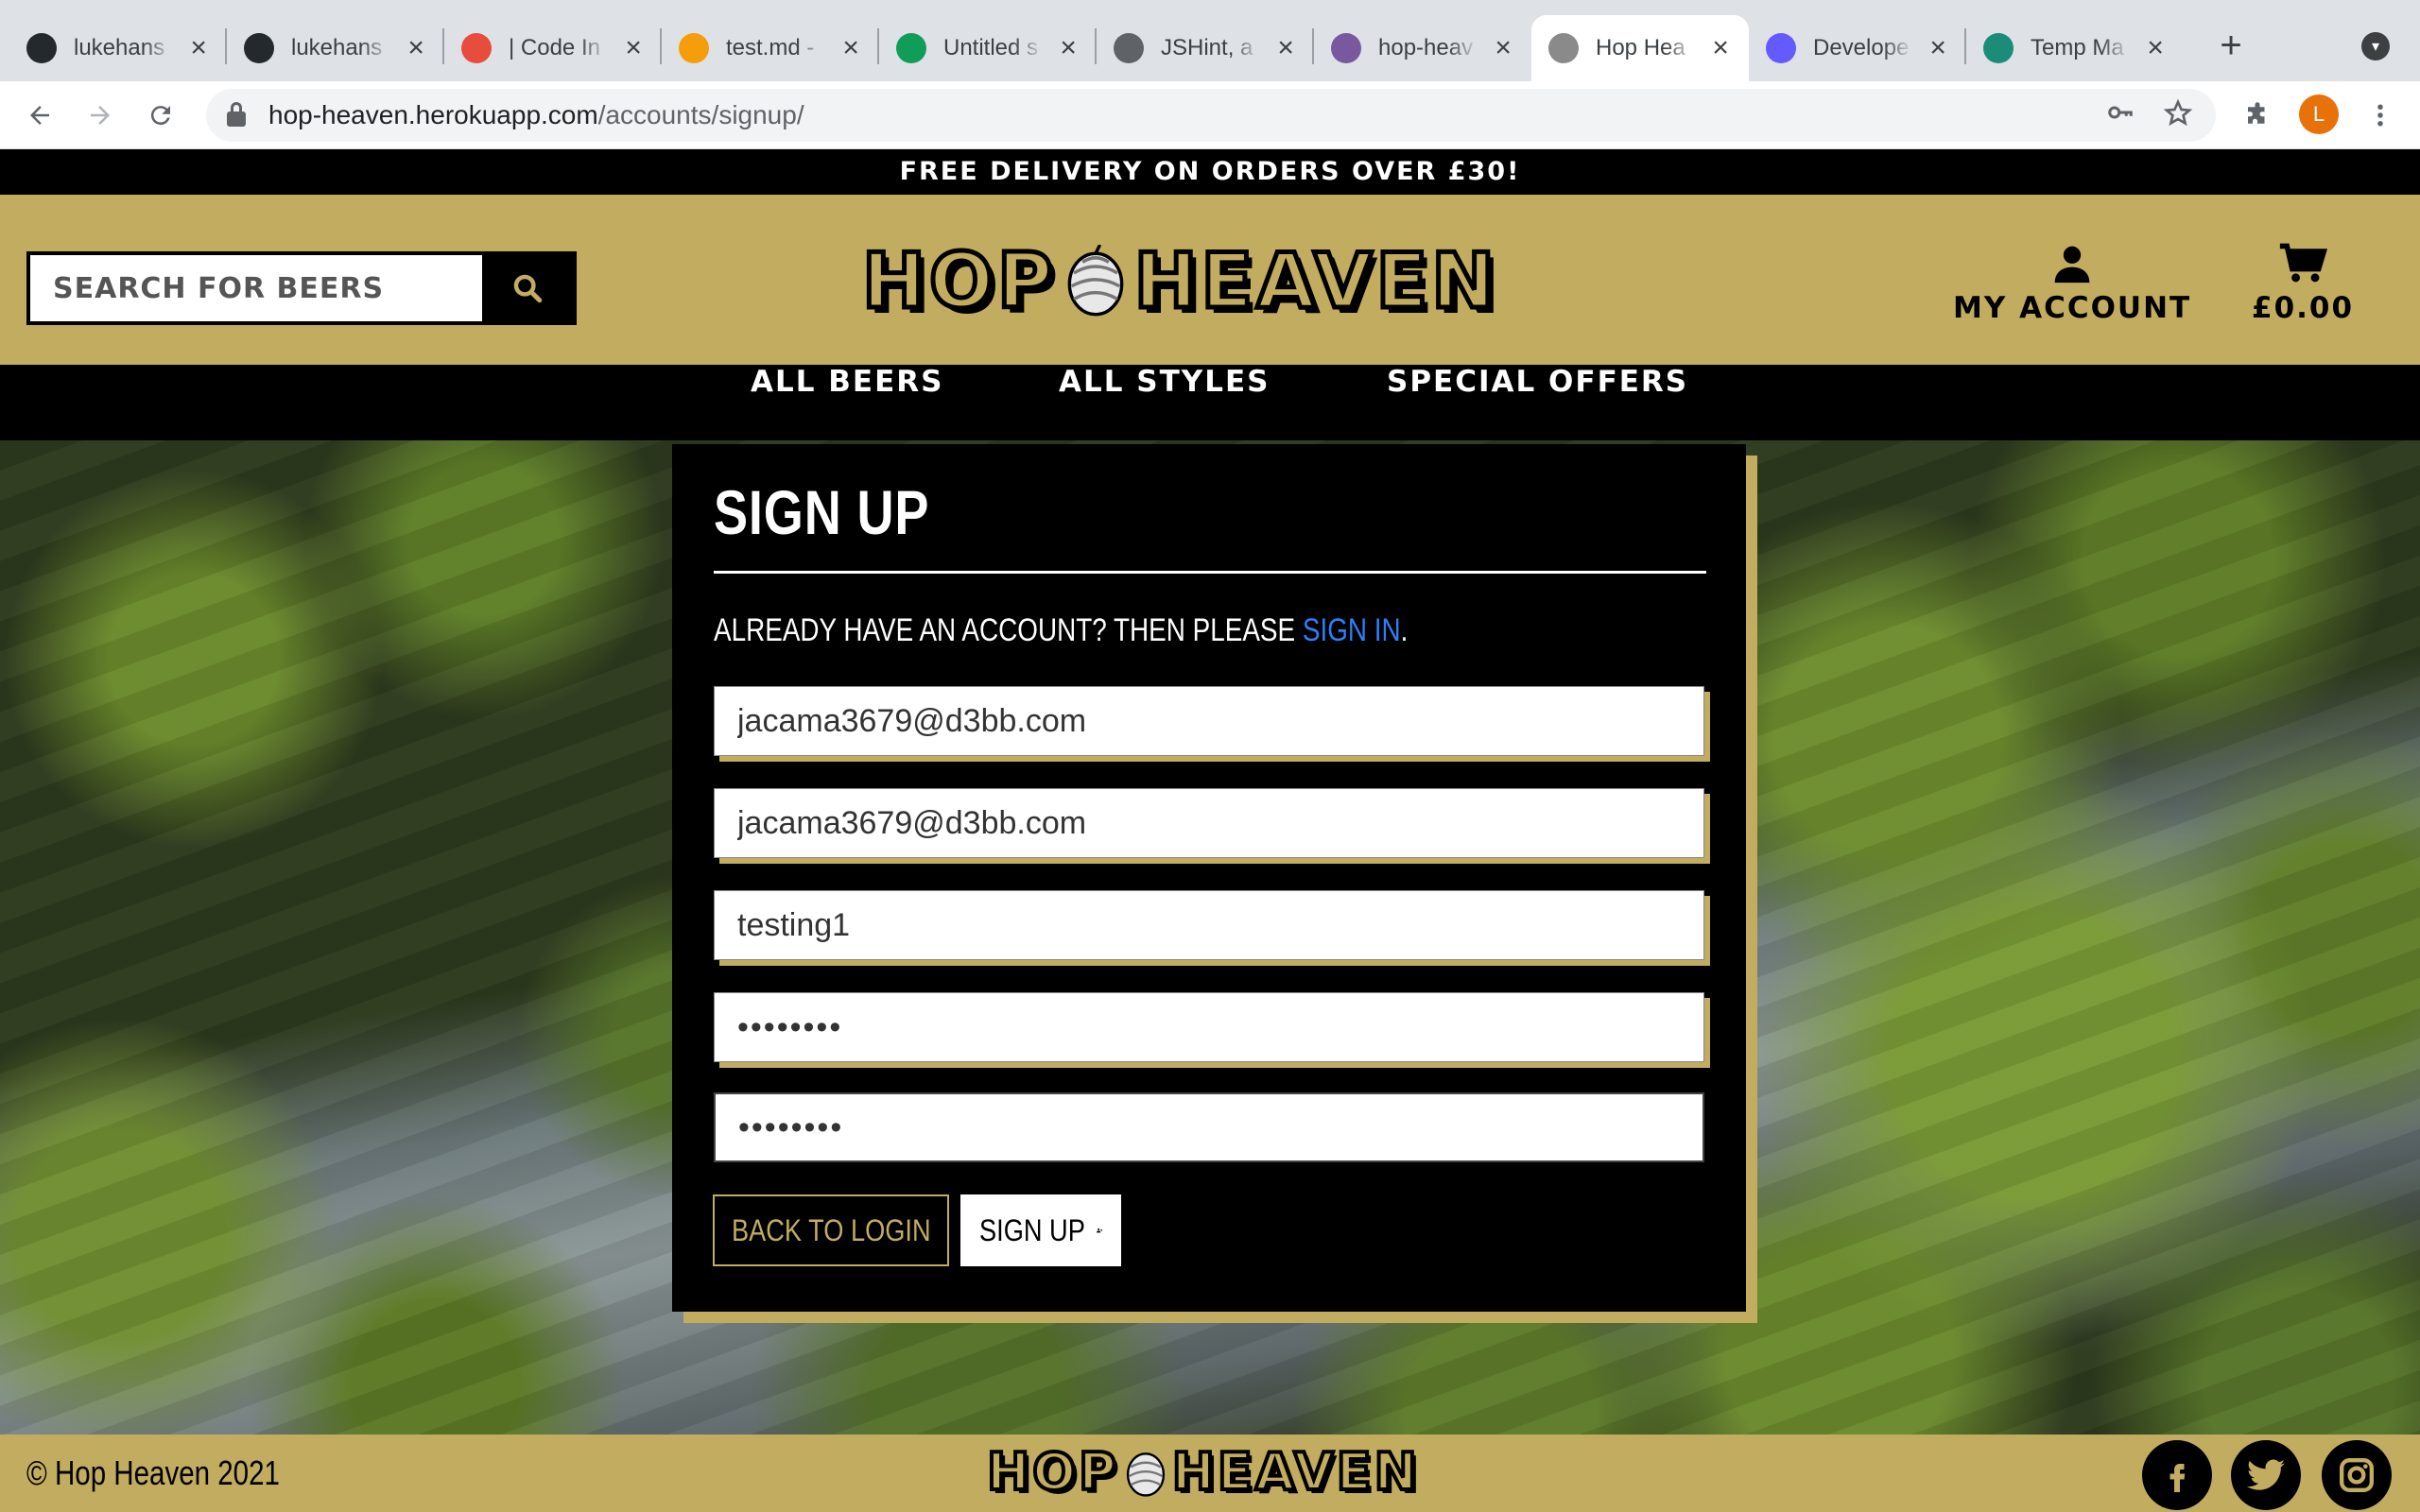  What do you see at coordinates (1210, 172) in the screenshot?
I see `delivery-banner: FREE DELIVERY ON ORDERS OVER £30!` at bounding box center [1210, 172].